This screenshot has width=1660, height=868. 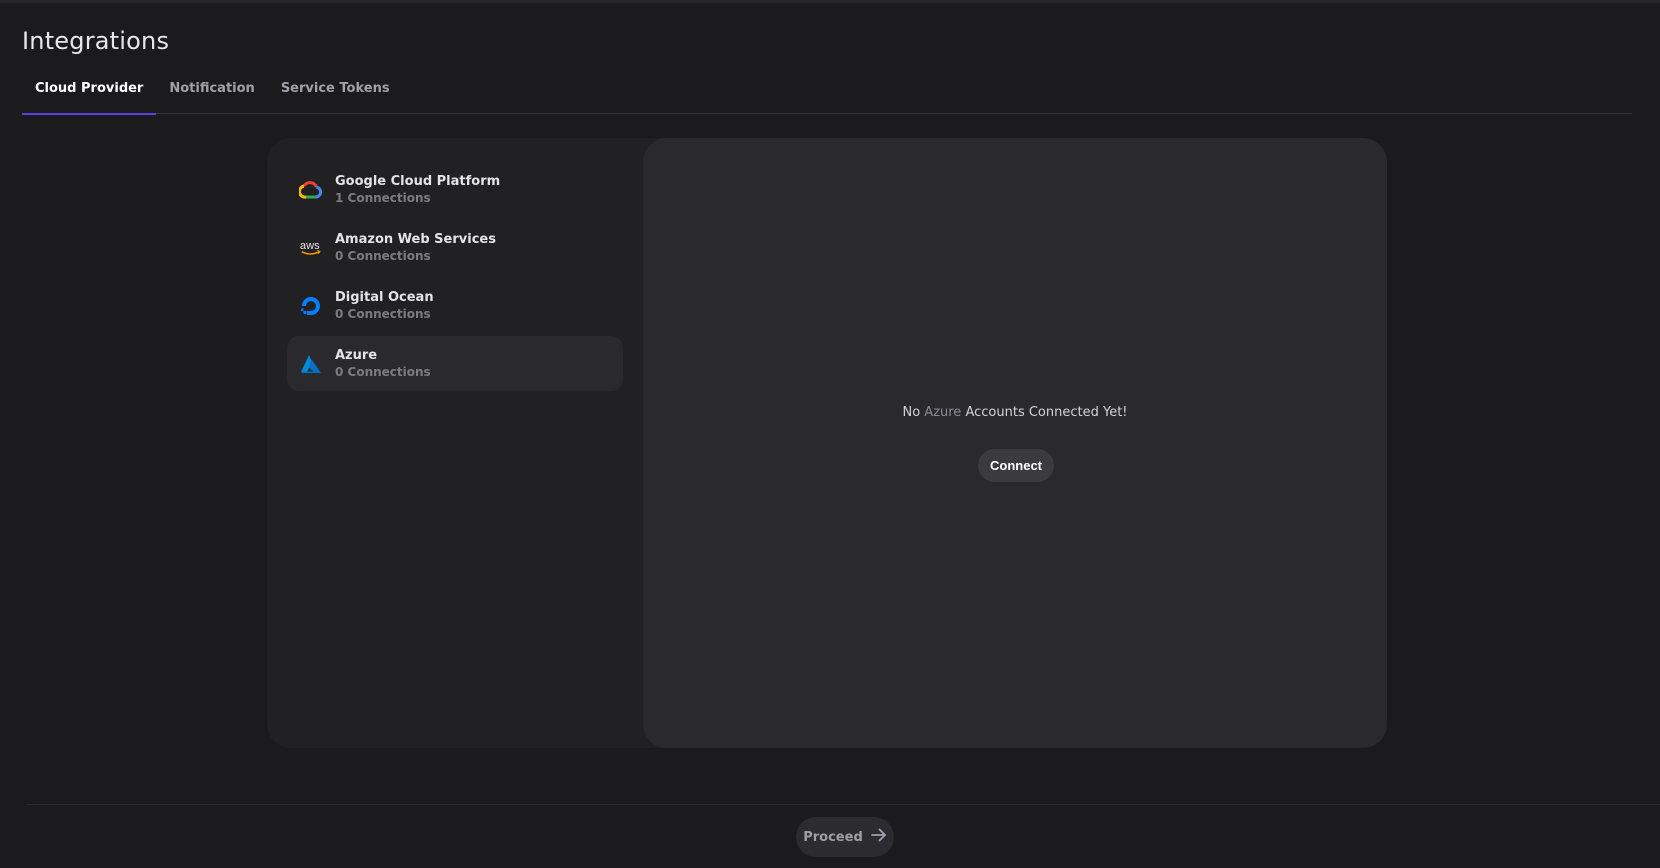 What do you see at coordinates (843, 804) in the screenshot?
I see `footer-divider` at bounding box center [843, 804].